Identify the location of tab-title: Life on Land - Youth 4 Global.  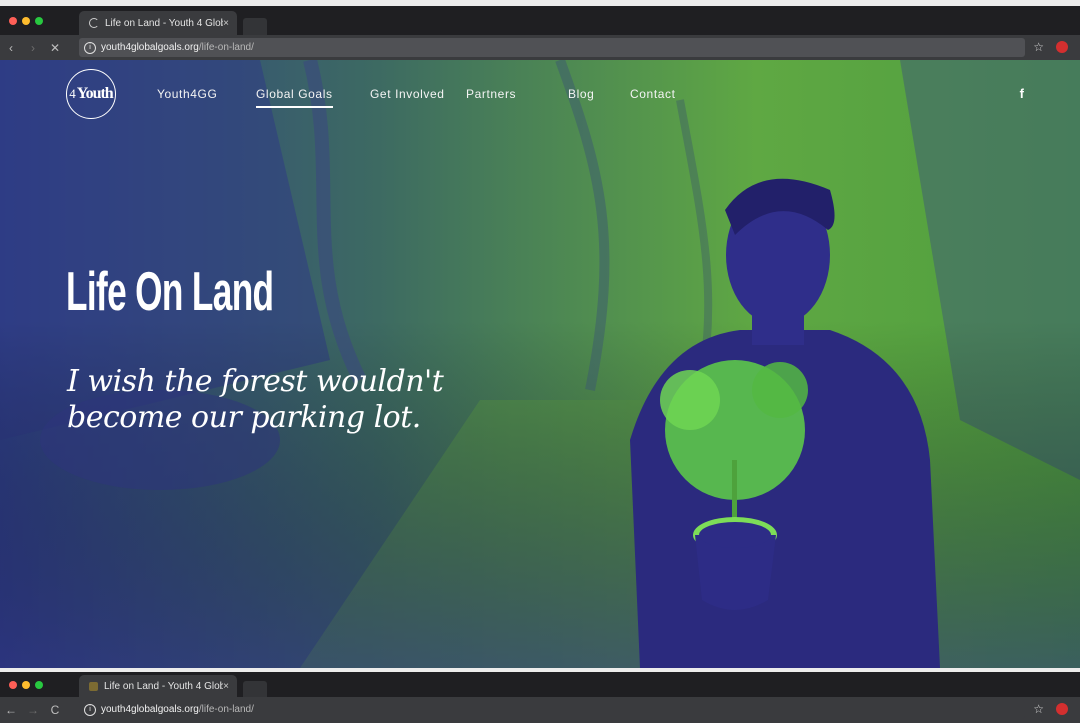
(164, 23).